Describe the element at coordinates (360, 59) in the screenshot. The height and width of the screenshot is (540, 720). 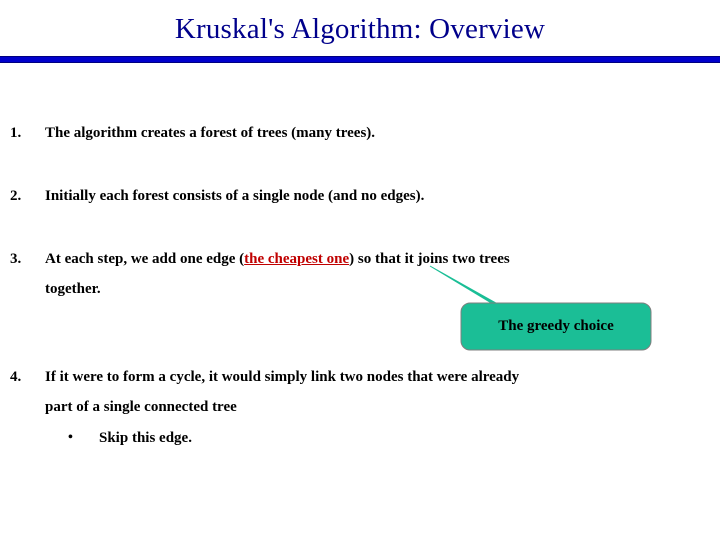
I see `title-divider` at that location.